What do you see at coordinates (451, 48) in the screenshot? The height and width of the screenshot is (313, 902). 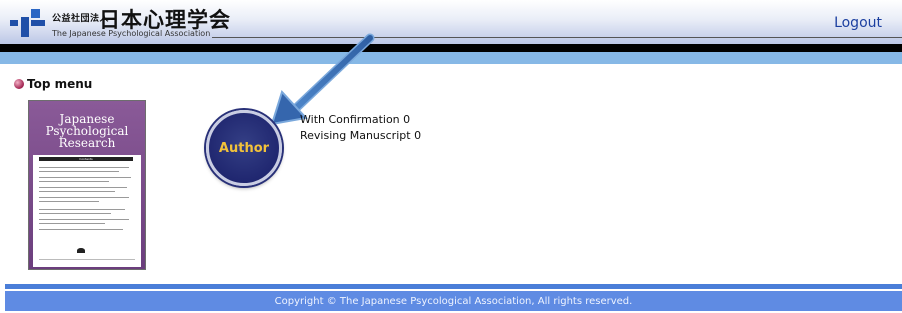 I see `header-band-black` at bounding box center [451, 48].